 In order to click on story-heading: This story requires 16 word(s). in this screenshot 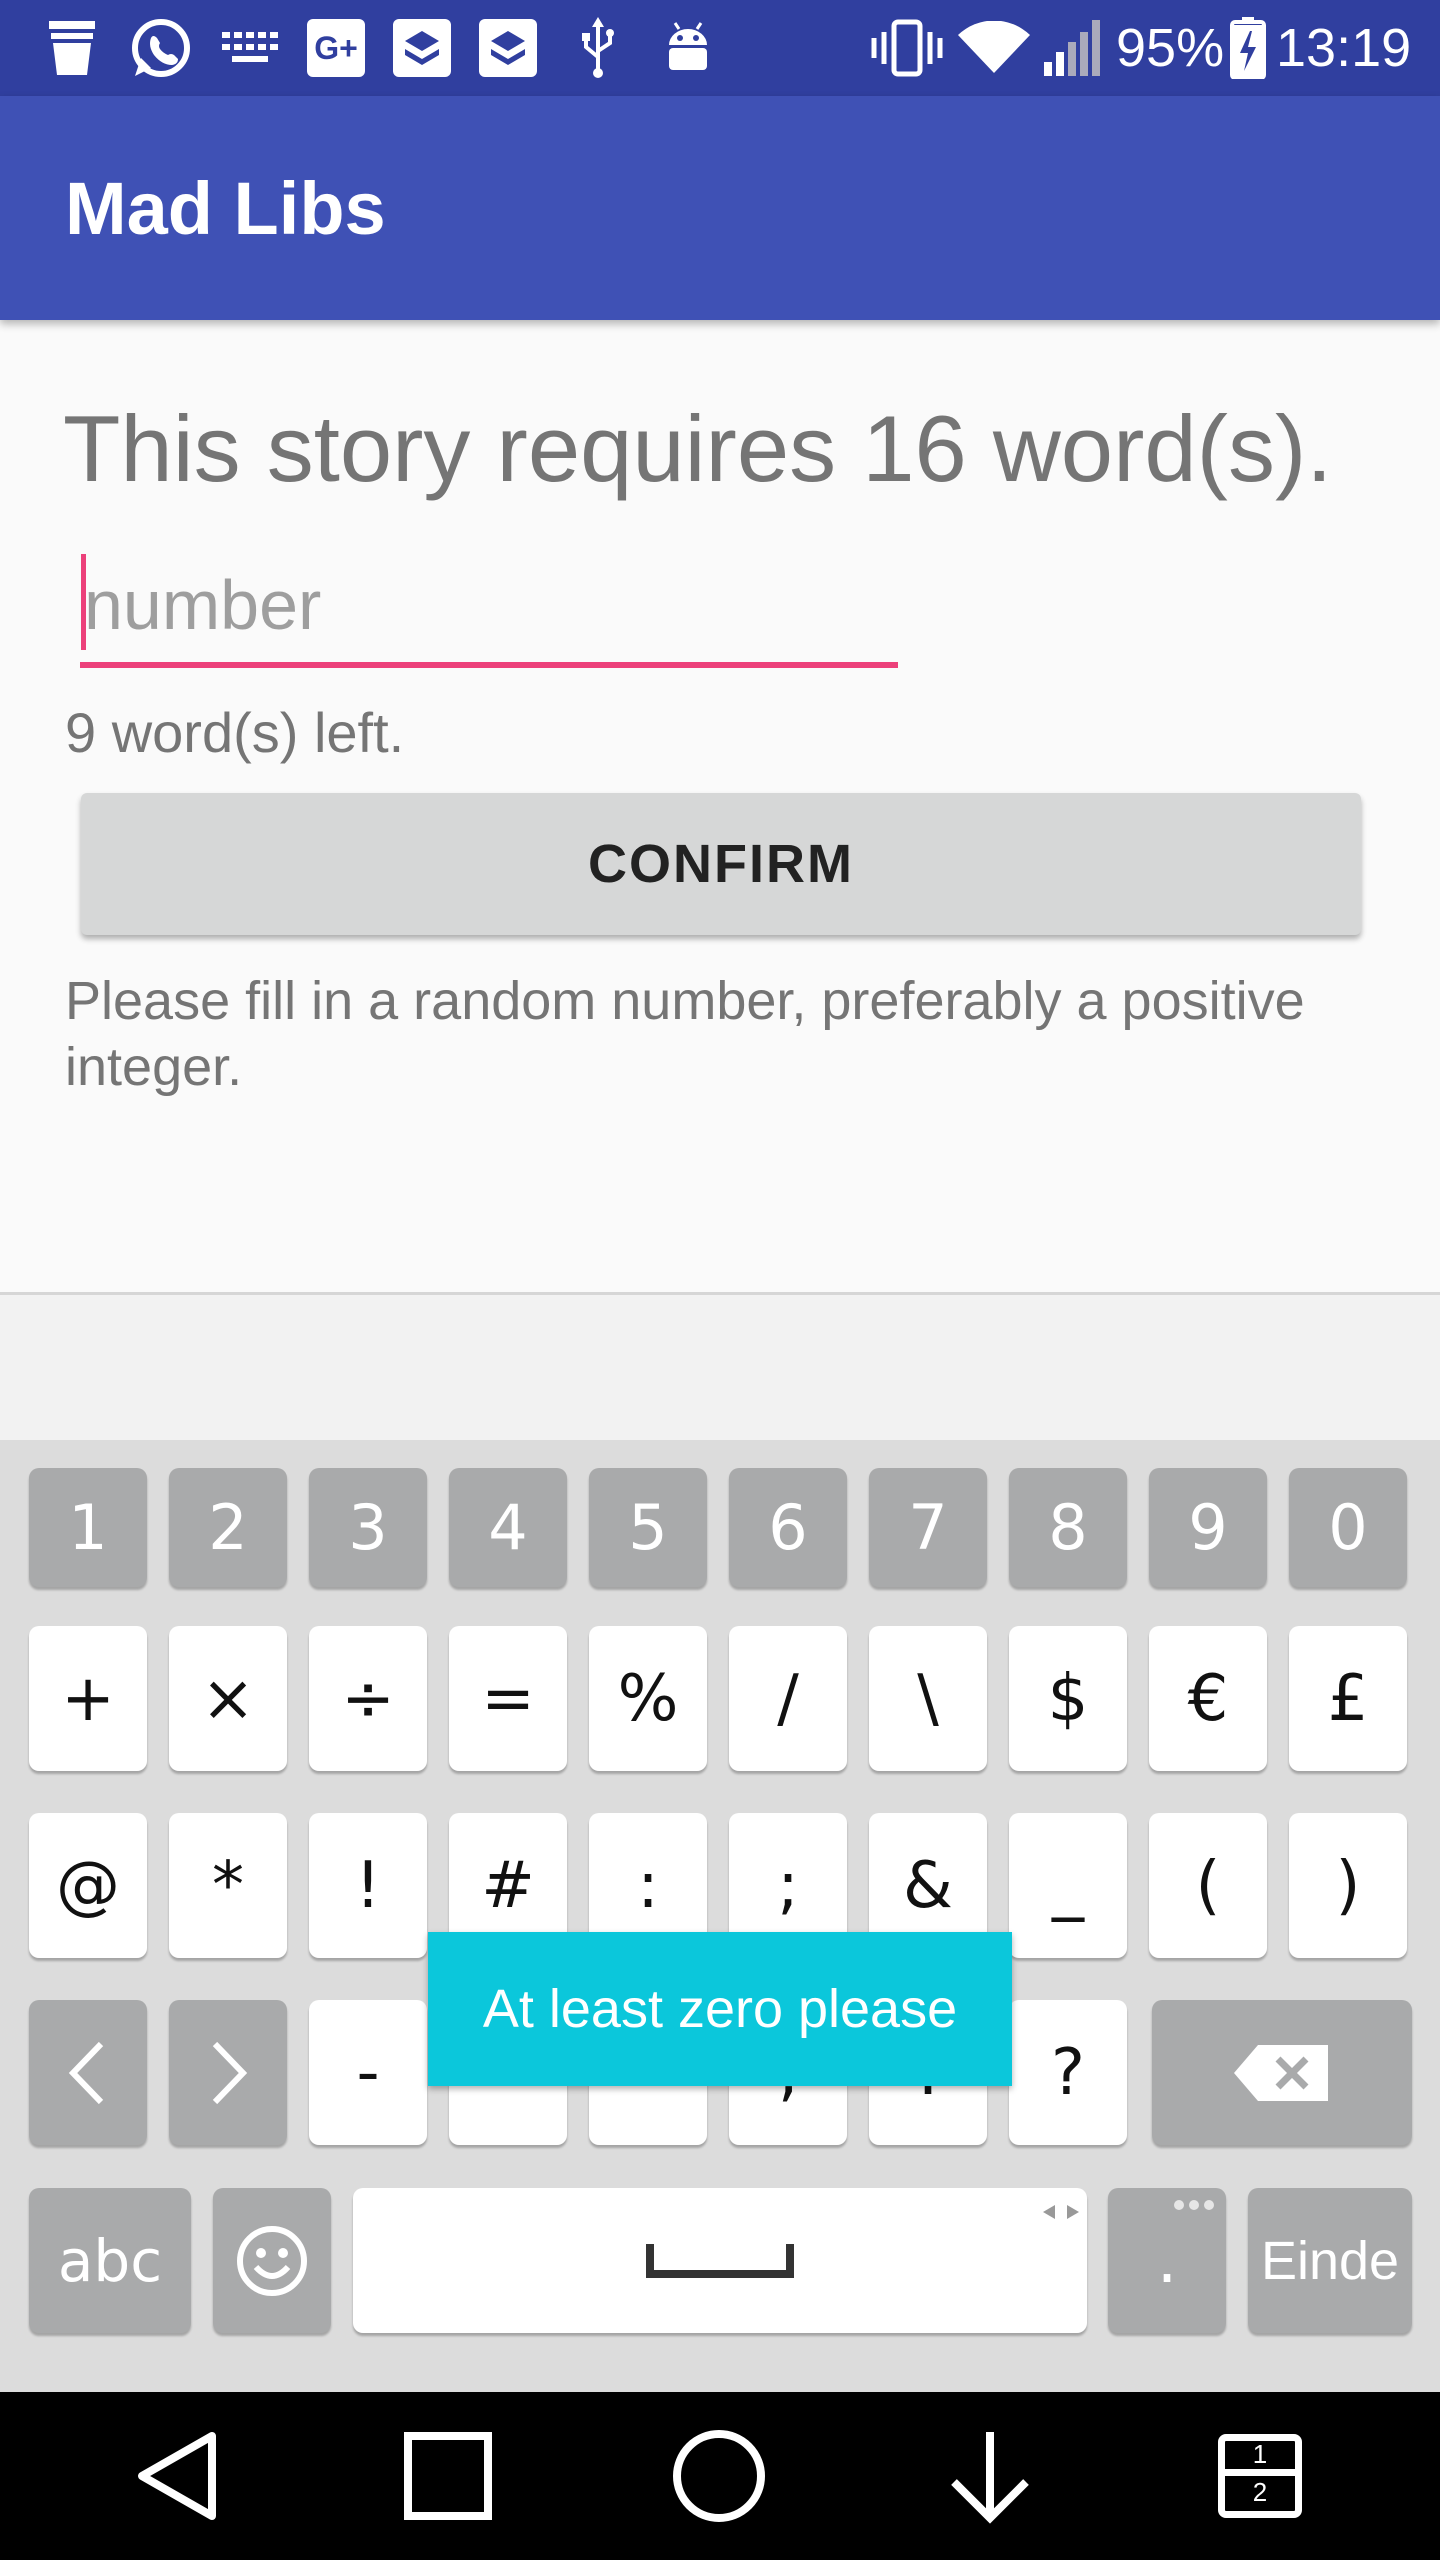, I will do `click(698, 448)`.